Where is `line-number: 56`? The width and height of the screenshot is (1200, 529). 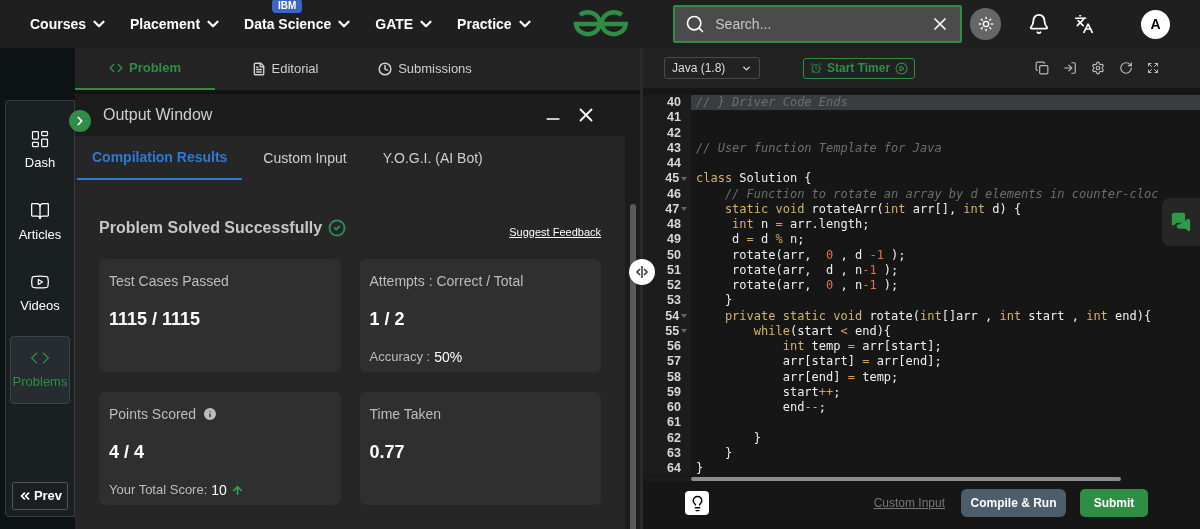 line-number: 56 is located at coordinates (673, 347).